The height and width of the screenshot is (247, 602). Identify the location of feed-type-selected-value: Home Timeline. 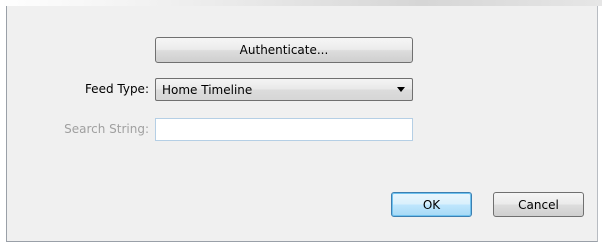
(207, 89).